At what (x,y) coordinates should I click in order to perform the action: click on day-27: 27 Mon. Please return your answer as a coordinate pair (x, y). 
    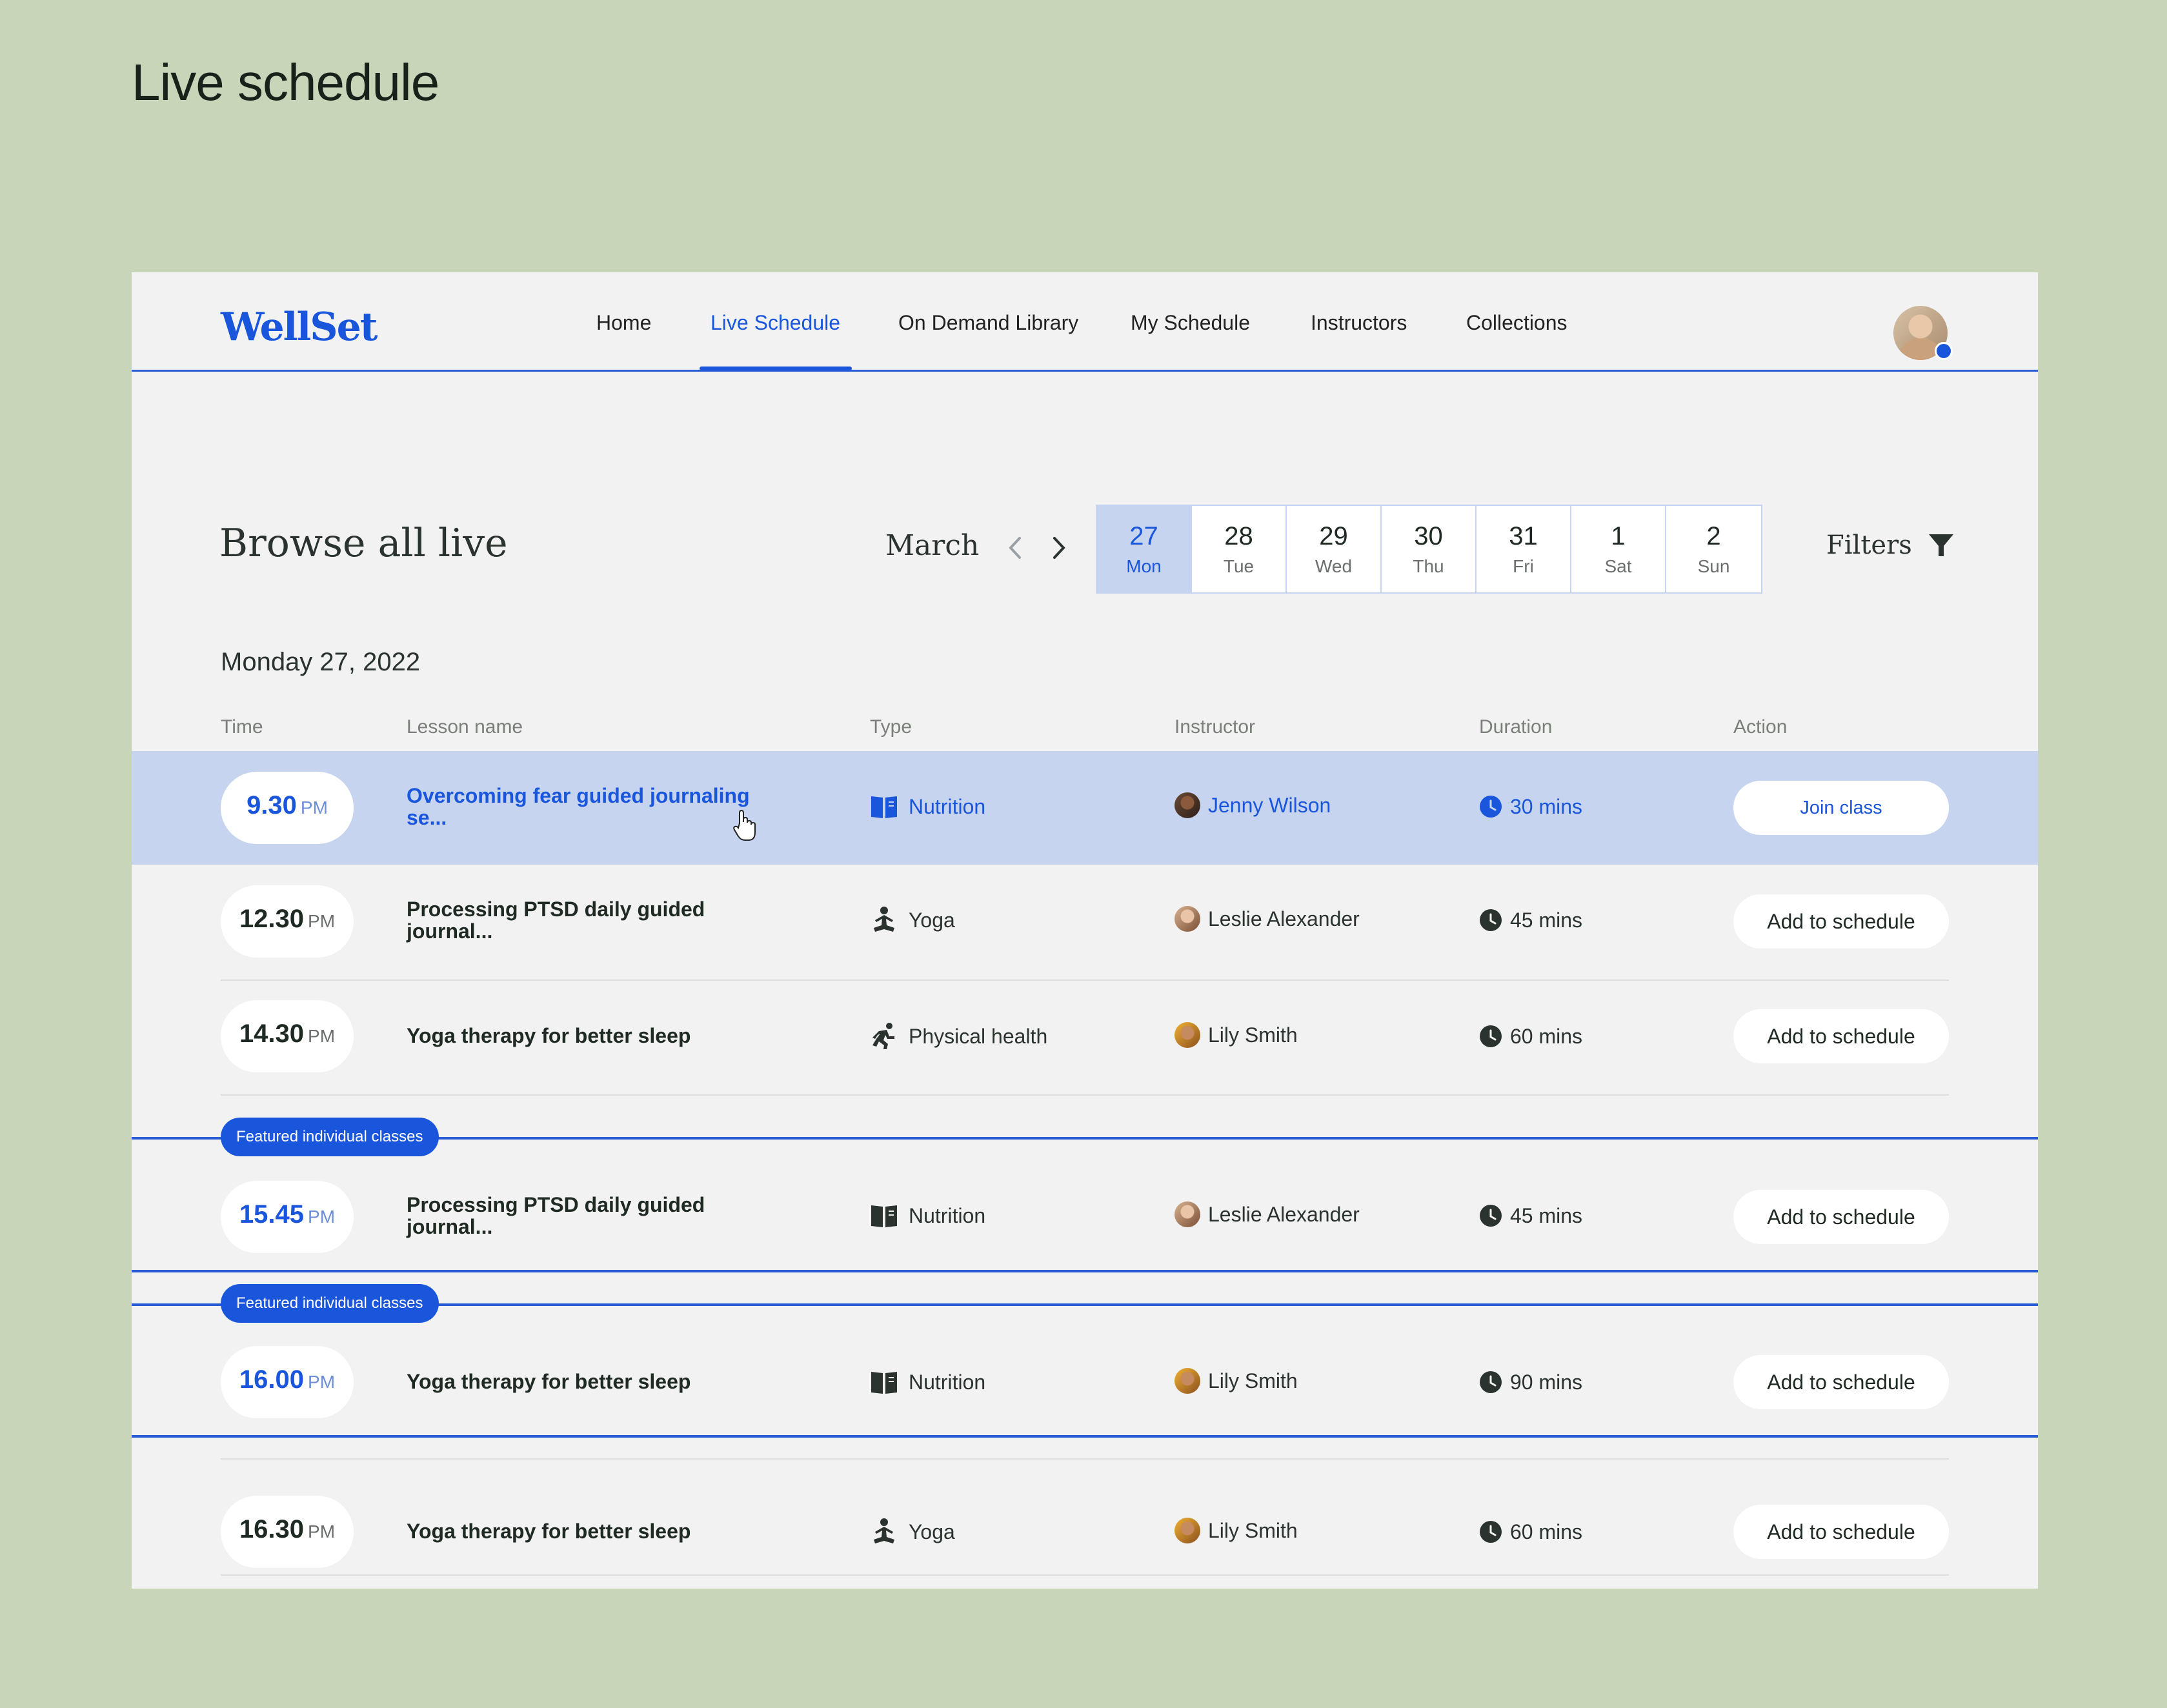
    Looking at the image, I should click on (1144, 549).